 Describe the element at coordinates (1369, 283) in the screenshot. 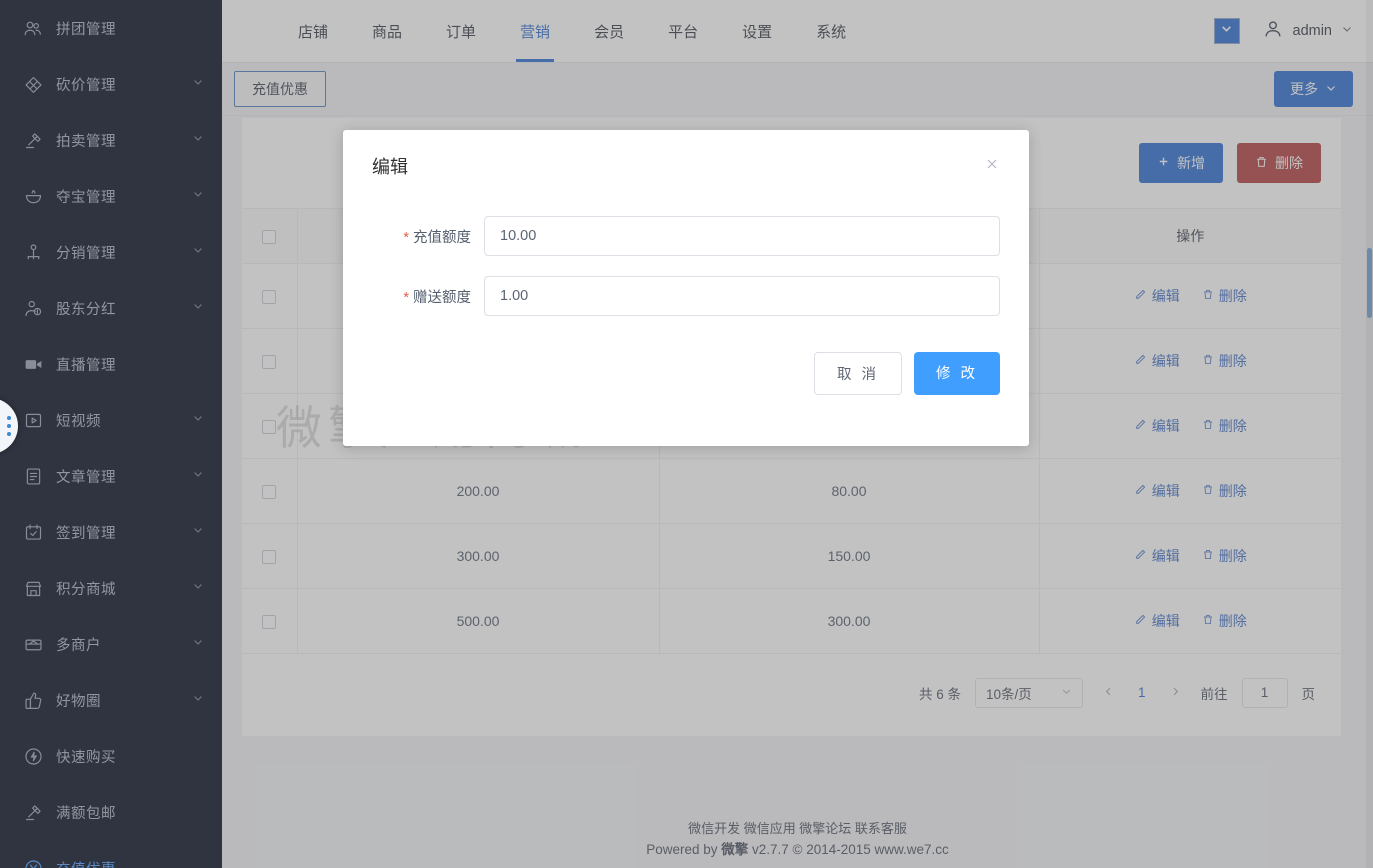

I see `scrollbar-thumb` at that location.